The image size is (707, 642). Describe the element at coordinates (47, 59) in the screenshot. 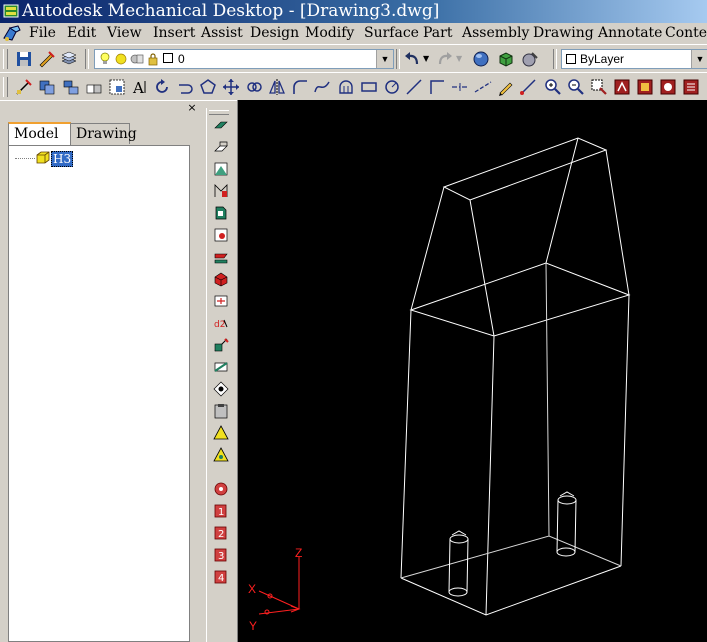

I see `properties-icon` at that location.